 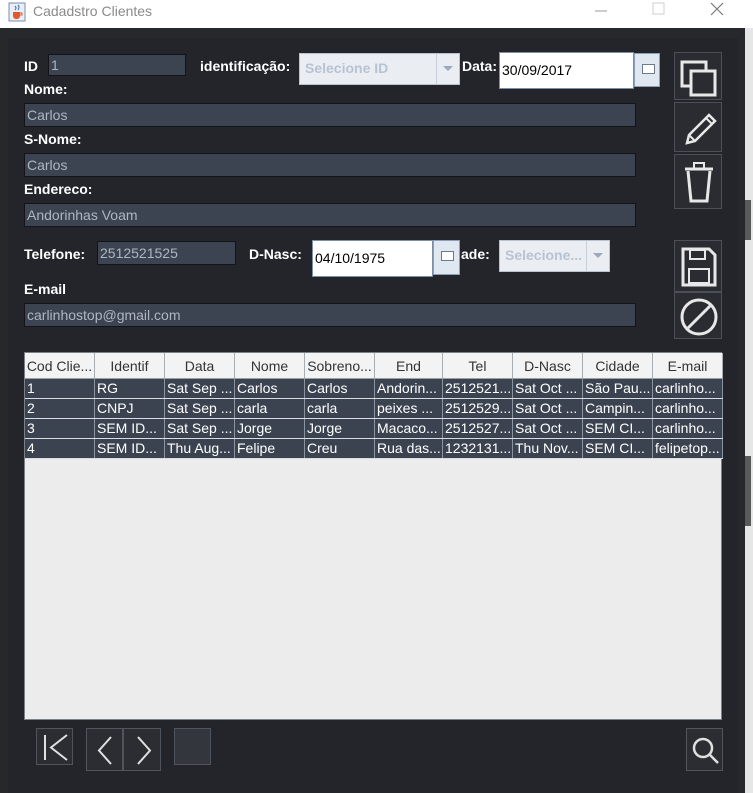 I want to click on maximize-button, so click(x=658, y=14).